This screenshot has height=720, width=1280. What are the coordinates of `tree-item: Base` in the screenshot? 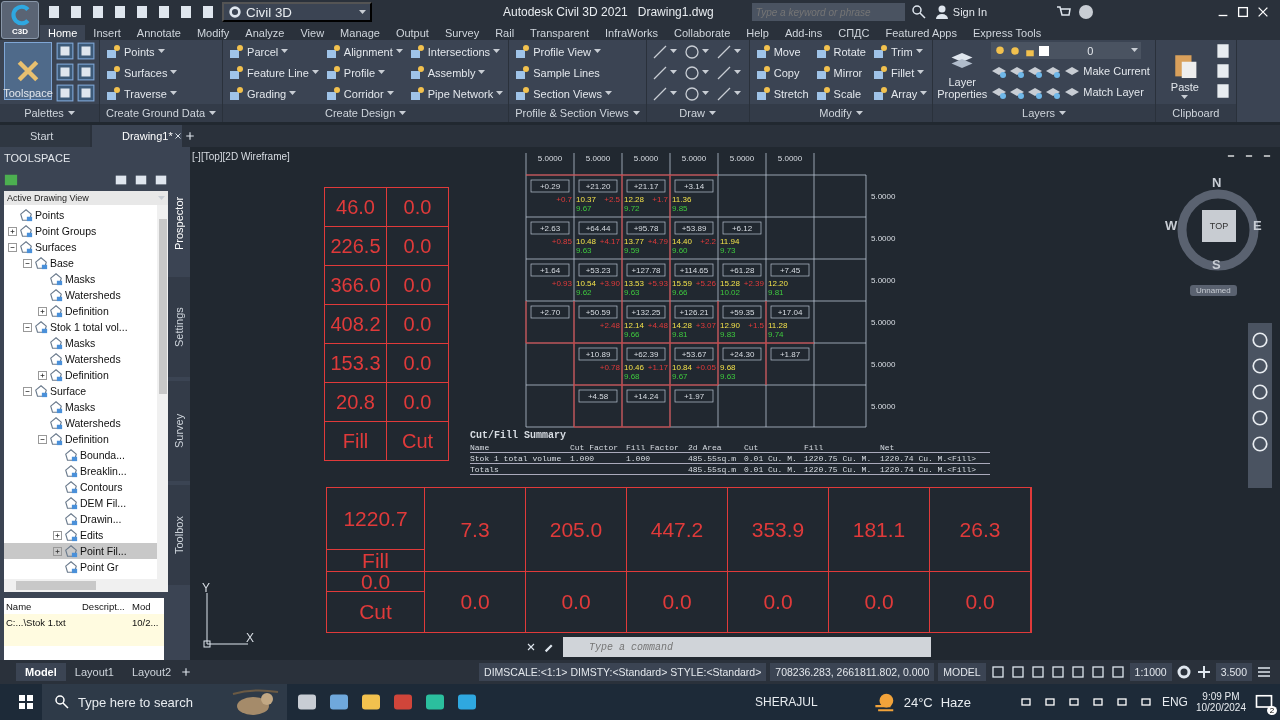 It's located at (80, 263).